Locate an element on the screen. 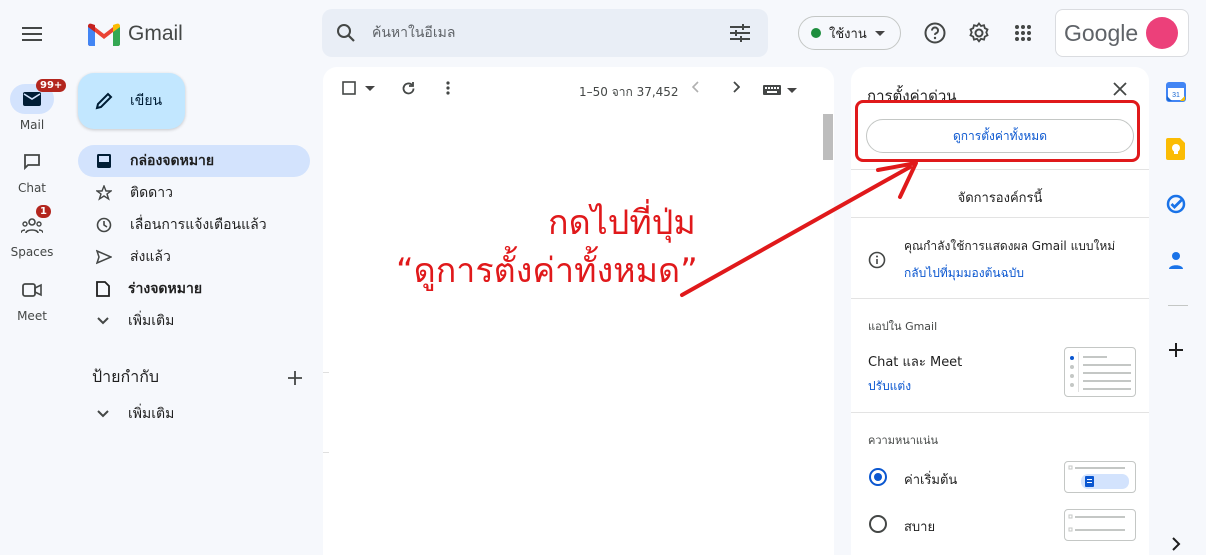  labels-more-label: เพิ่มเติม is located at coordinates (151, 414).